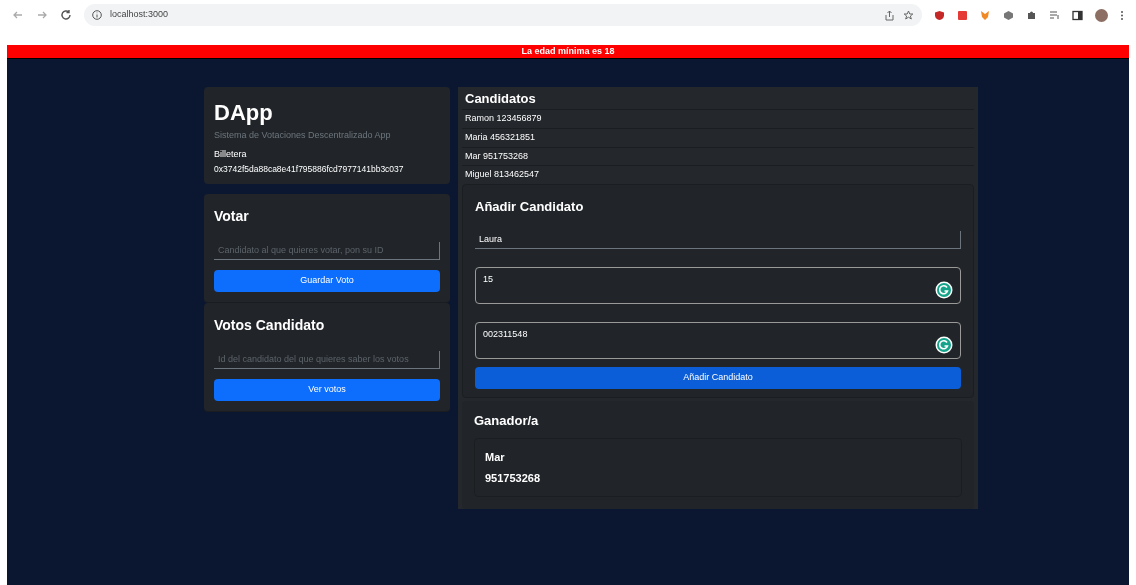 The height and width of the screenshot is (585, 1136). Describe the element at coordinates (1122, 15) in the screenshot. I see `more-icon` at that location.